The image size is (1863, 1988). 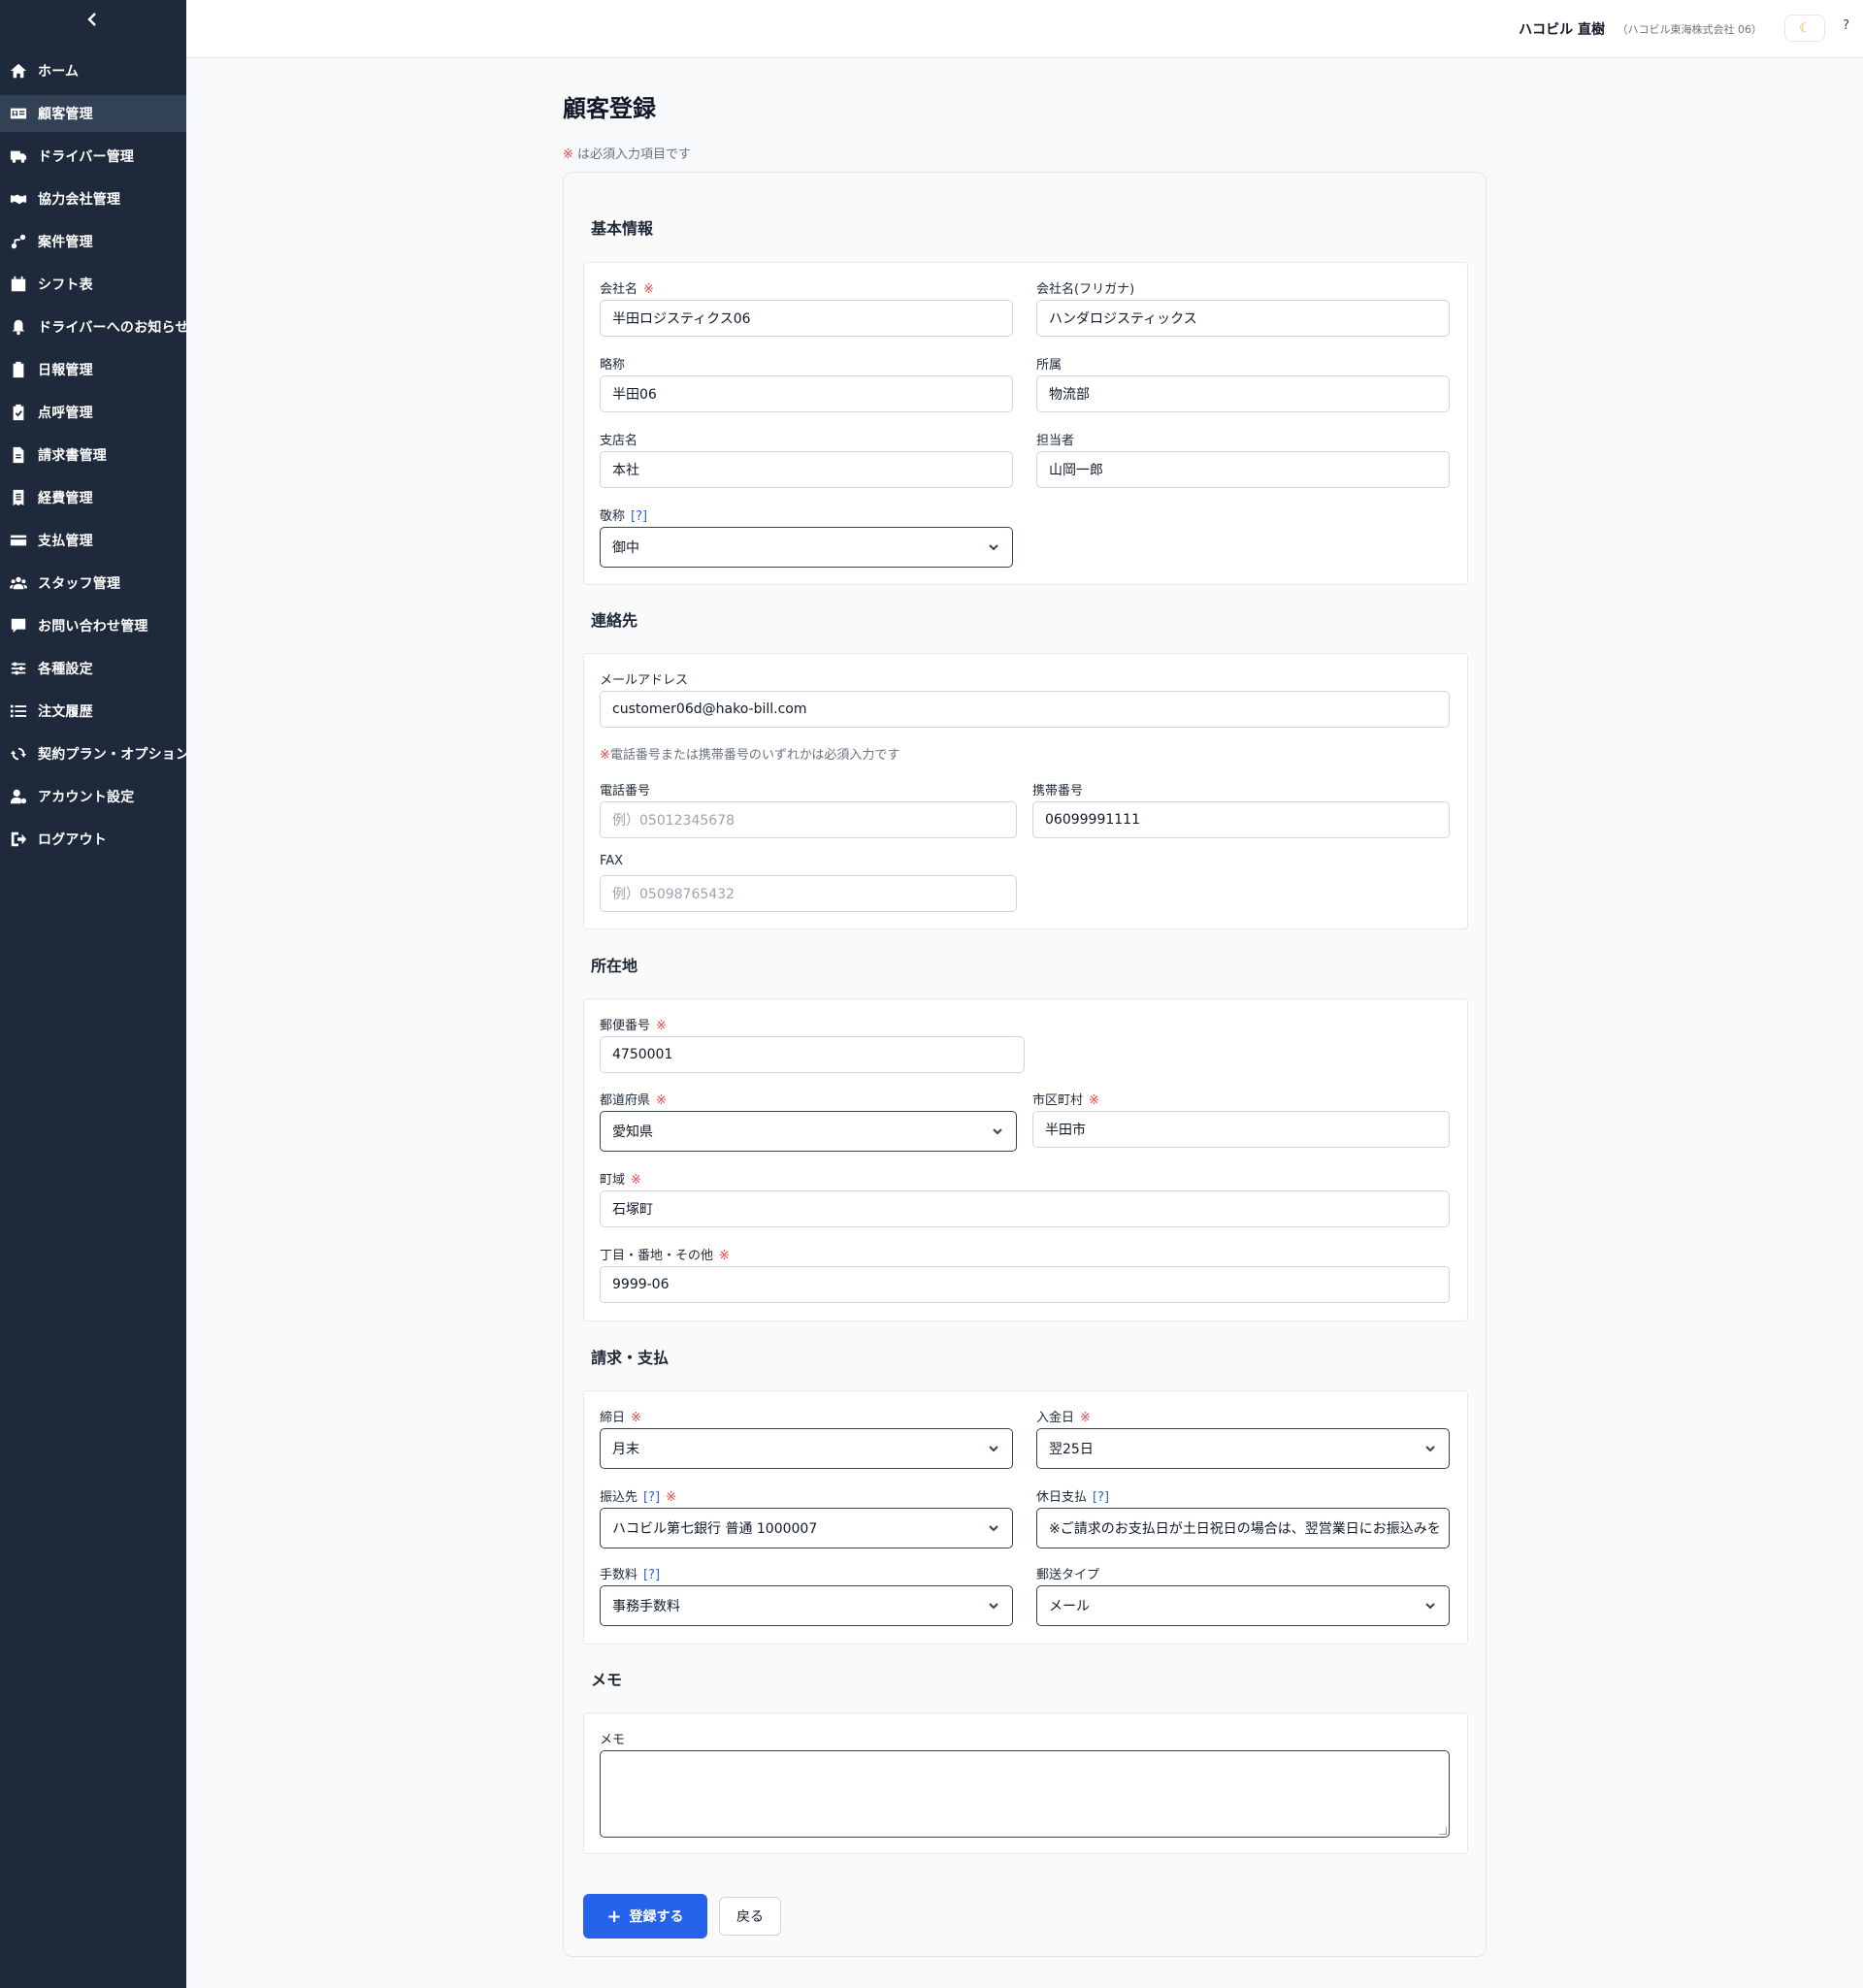 I want to click on department-input: 物流部, so click(x=1243, y=393).